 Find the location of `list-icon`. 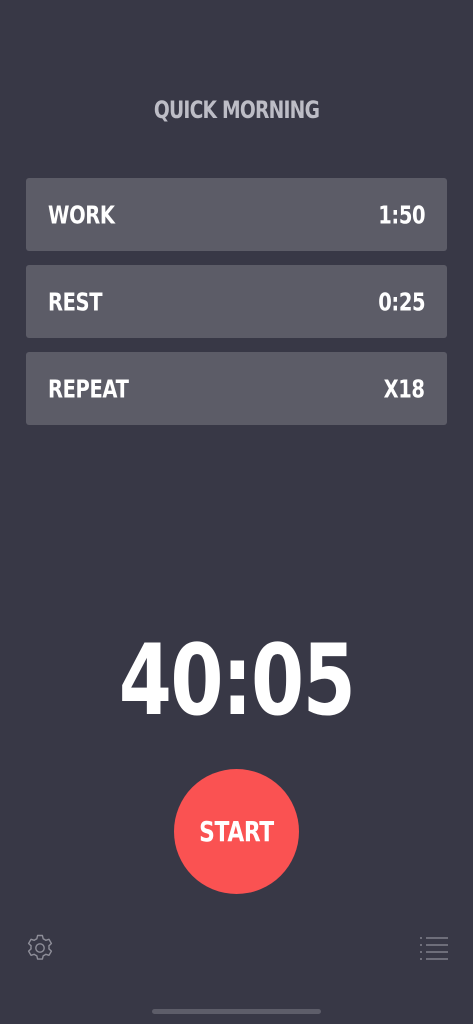

list-icon is located at coordinates (434, 948).